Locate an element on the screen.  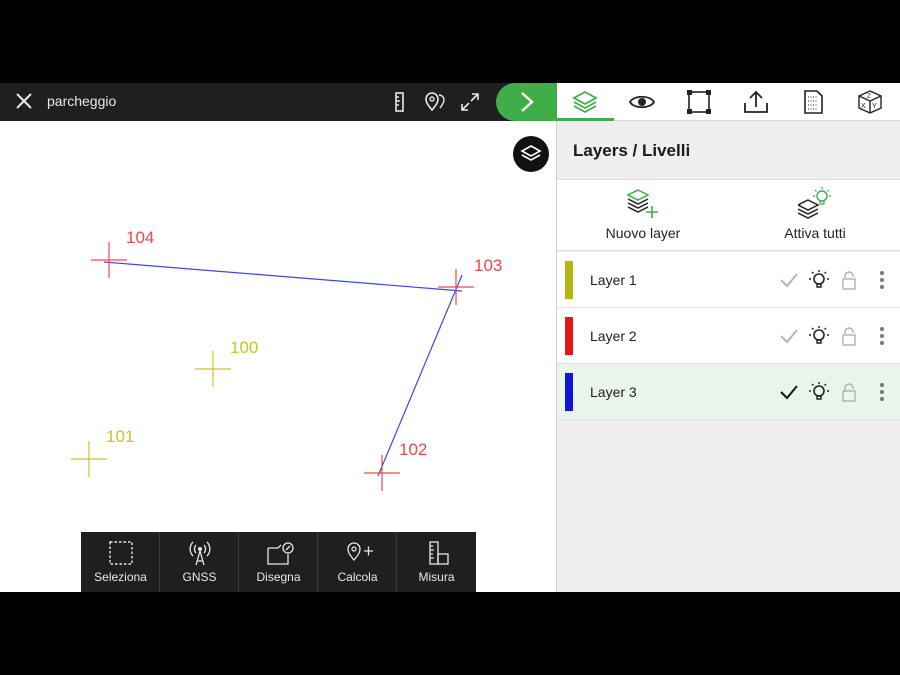
layers-toggle-button is located at coordinates (531, 154).